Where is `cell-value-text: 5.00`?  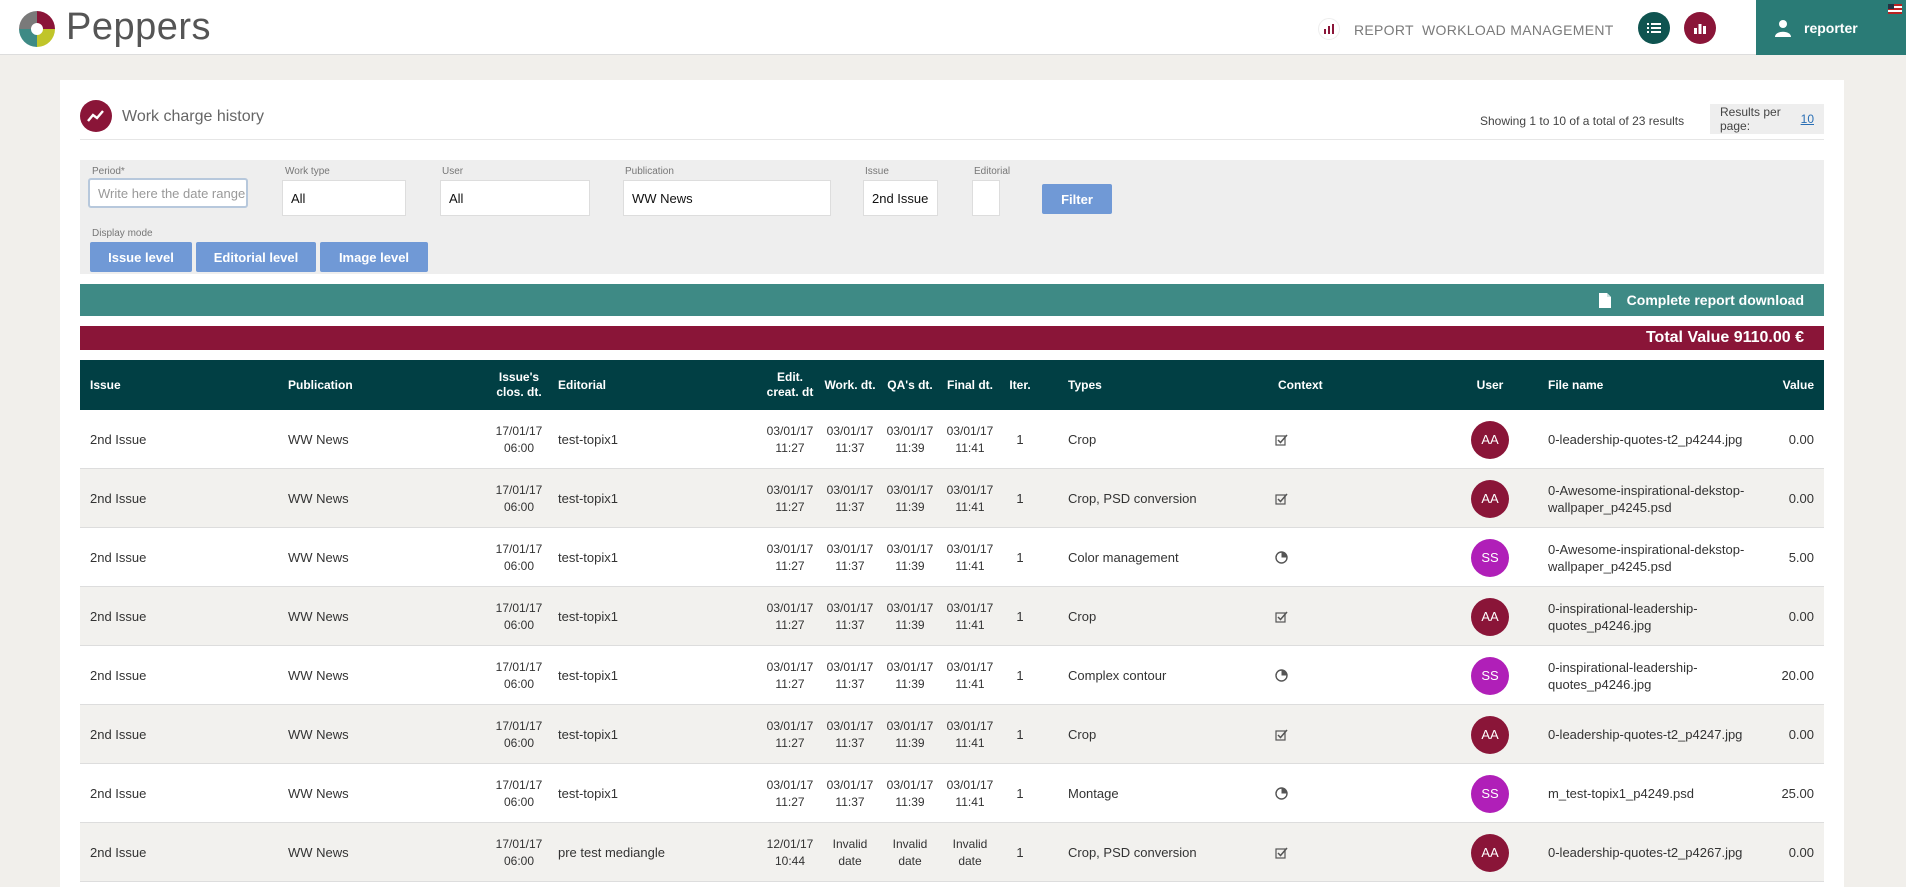 cell-value-text: 5.00 is located at coordinates (1801, 557).